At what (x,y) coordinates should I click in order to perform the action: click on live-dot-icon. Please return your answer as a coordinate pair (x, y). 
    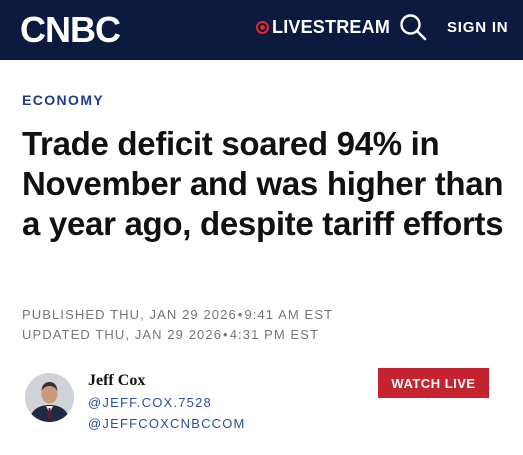
    Looking at the image, I should click on (262, 27).